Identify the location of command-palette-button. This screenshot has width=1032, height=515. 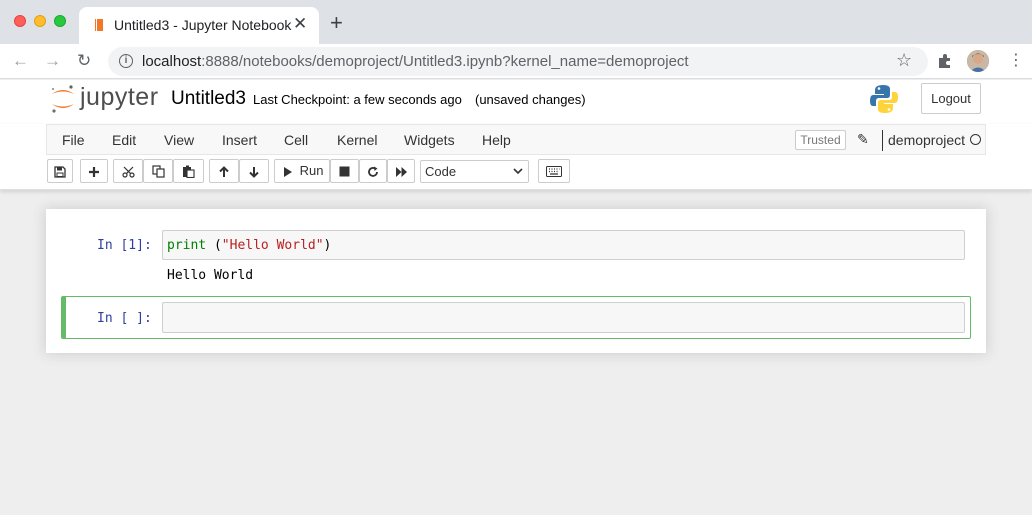
(554, 171).